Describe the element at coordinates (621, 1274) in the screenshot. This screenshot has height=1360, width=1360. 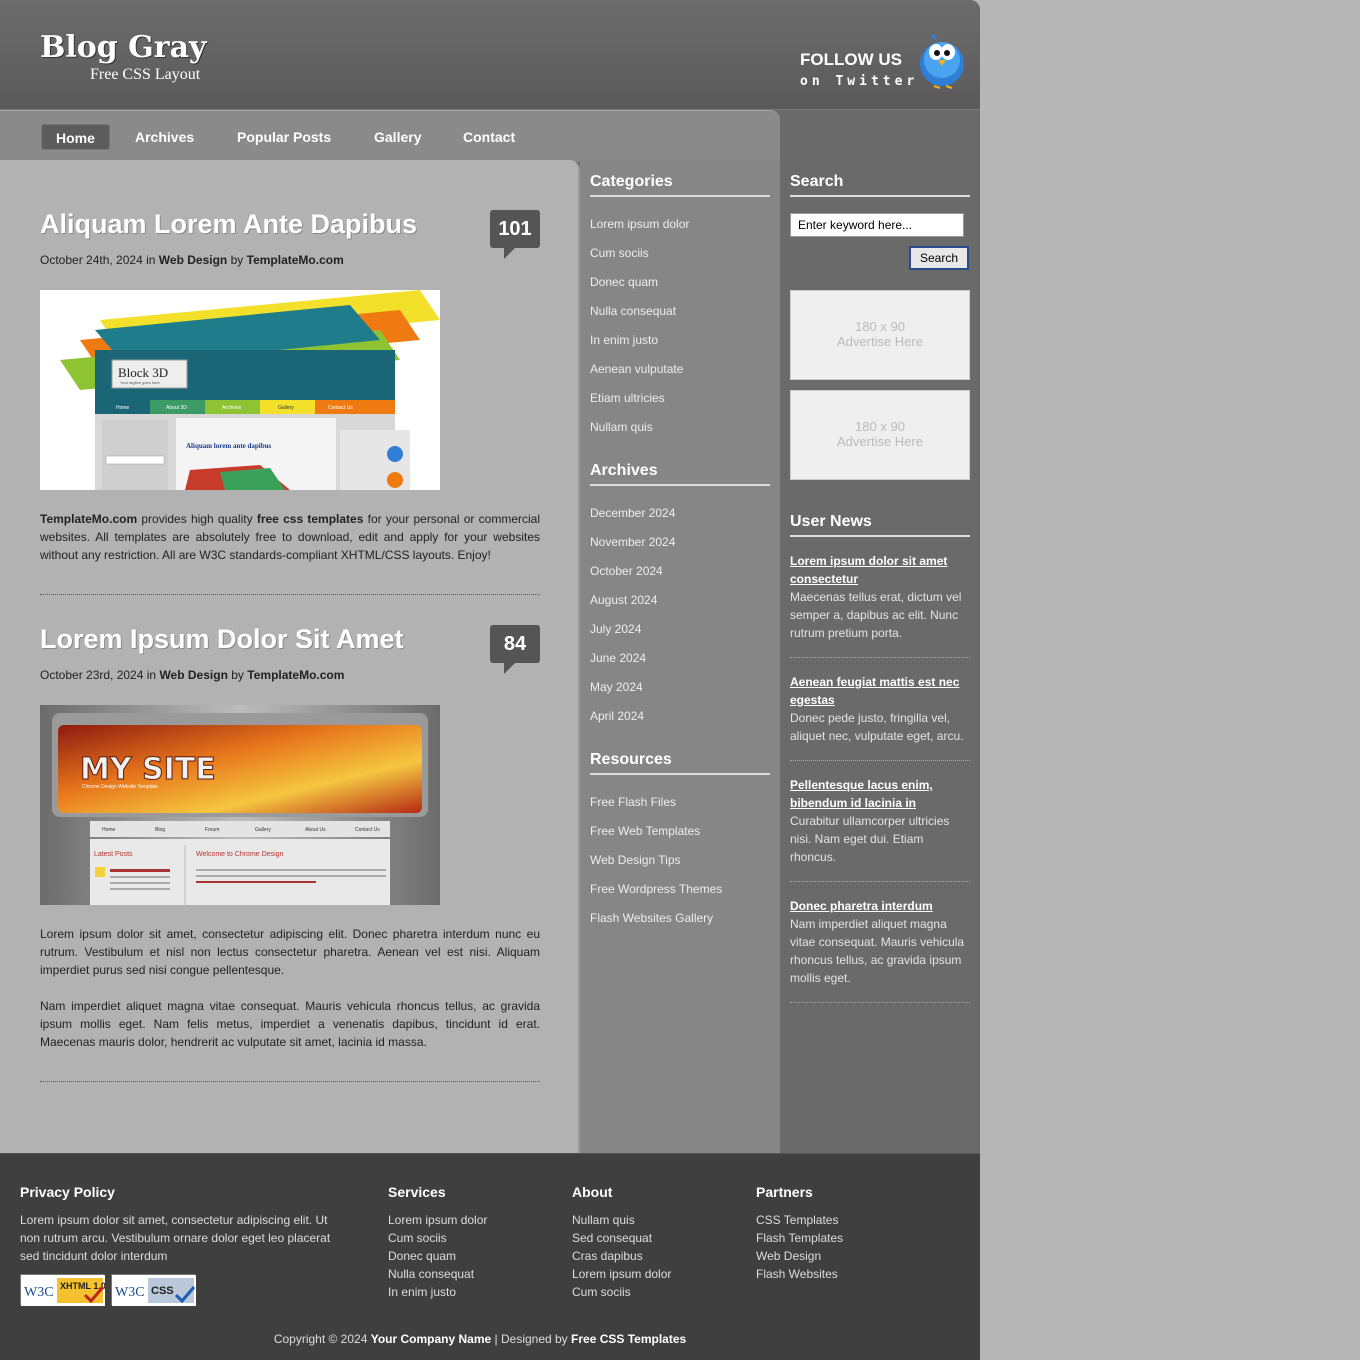
I see `footer-about-link: Lorem ipsum dolor` at that location.